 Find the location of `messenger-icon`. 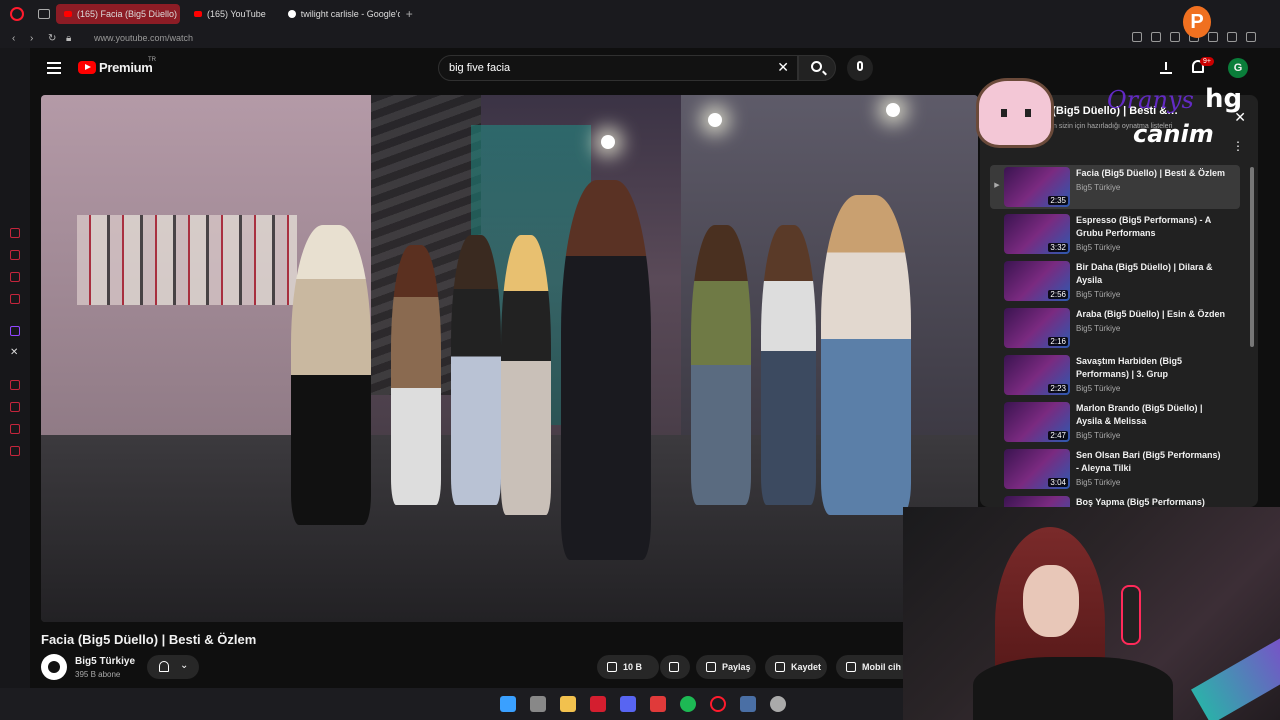

messenger-icon is located at coordinates (15, 255).